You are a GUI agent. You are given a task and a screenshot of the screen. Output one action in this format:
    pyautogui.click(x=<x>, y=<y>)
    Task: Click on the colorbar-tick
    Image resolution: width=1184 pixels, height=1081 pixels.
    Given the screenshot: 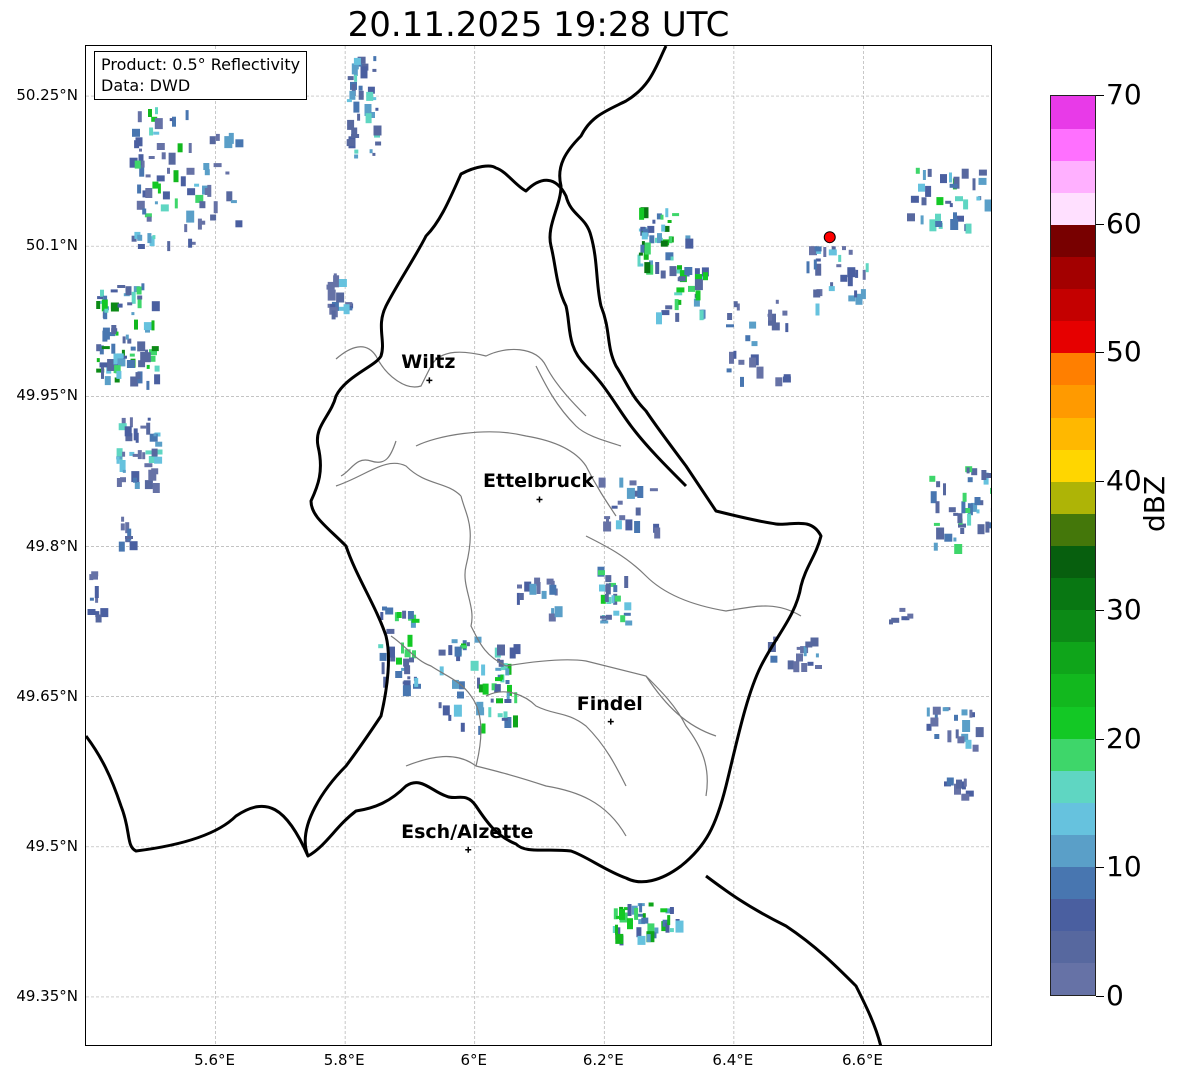 What is the action you would take?
    pyautogui.click(x=1100, y=996)
    